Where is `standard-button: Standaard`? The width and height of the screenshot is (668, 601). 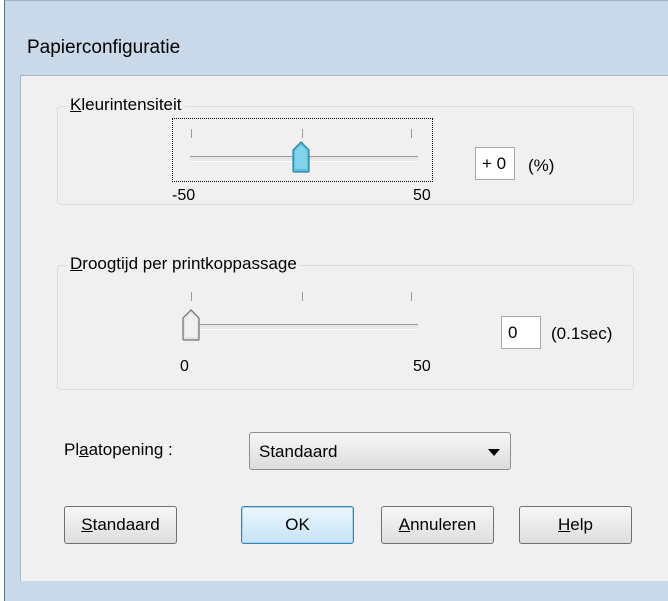
standard-button: Standaard is located at coordinates (120, 525).